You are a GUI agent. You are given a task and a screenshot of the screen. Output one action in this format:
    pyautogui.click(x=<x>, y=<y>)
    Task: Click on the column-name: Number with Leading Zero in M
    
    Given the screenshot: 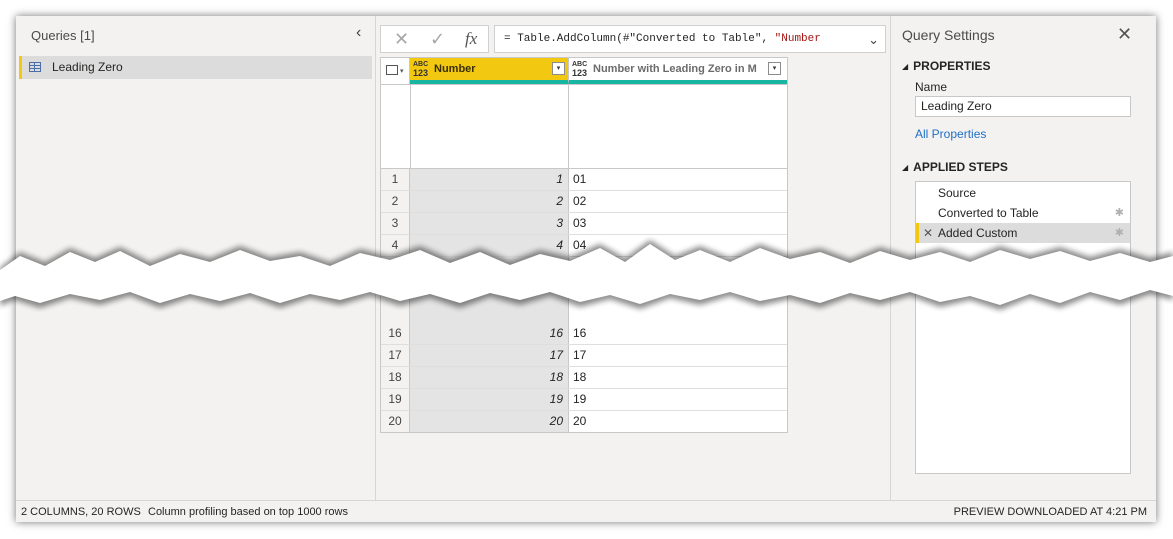 What is the action you would take?
    pyautogui.click(x=675, y=69)
    